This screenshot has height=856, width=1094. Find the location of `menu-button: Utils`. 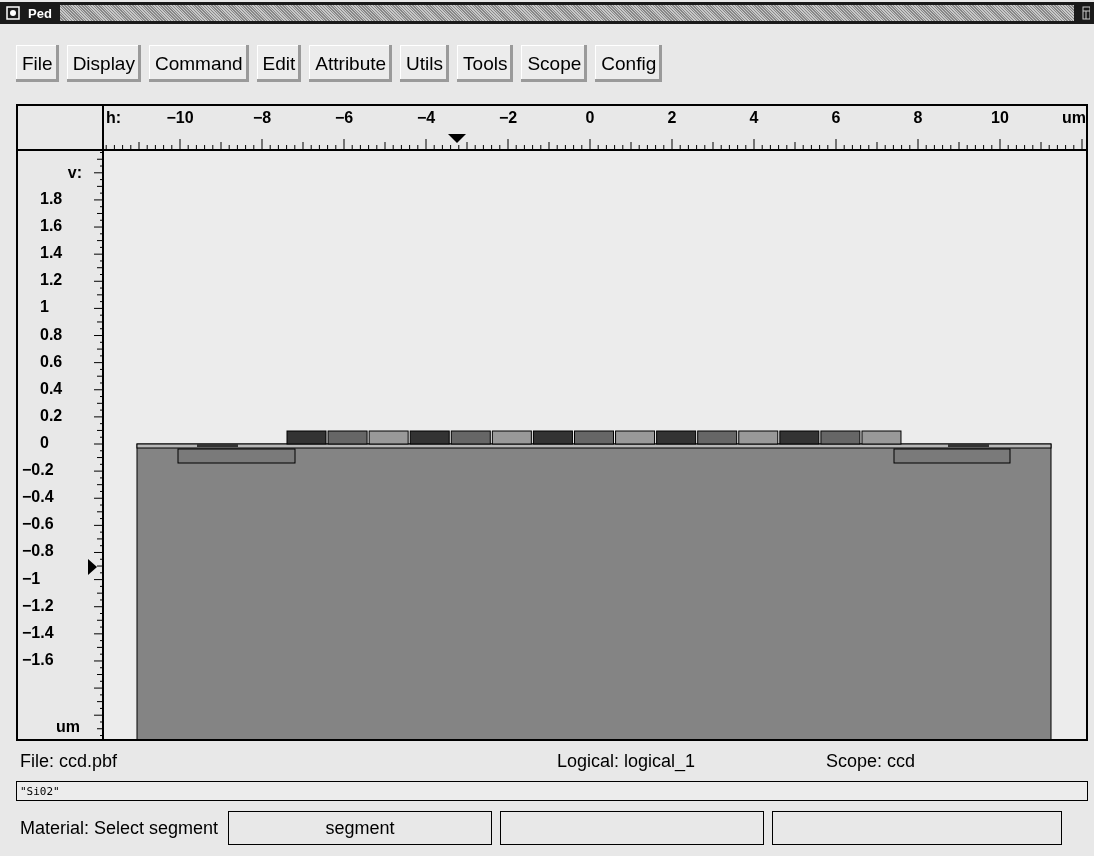

menu-button: Utils is located at coordinates (425, 63).